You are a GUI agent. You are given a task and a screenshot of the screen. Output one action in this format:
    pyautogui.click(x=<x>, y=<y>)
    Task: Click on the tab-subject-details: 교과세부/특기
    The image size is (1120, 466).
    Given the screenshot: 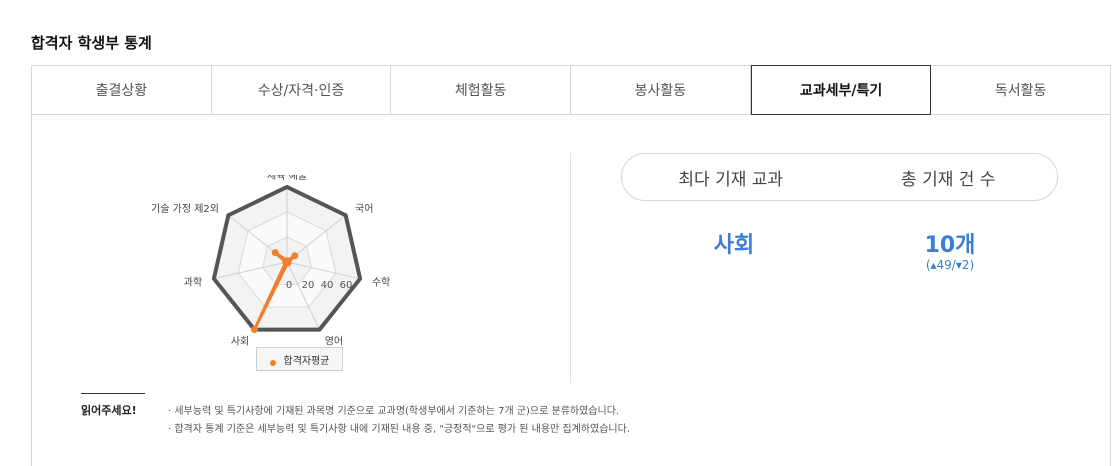 What is the action you would take?
    pyautogui.click(x=841, y=90)
    